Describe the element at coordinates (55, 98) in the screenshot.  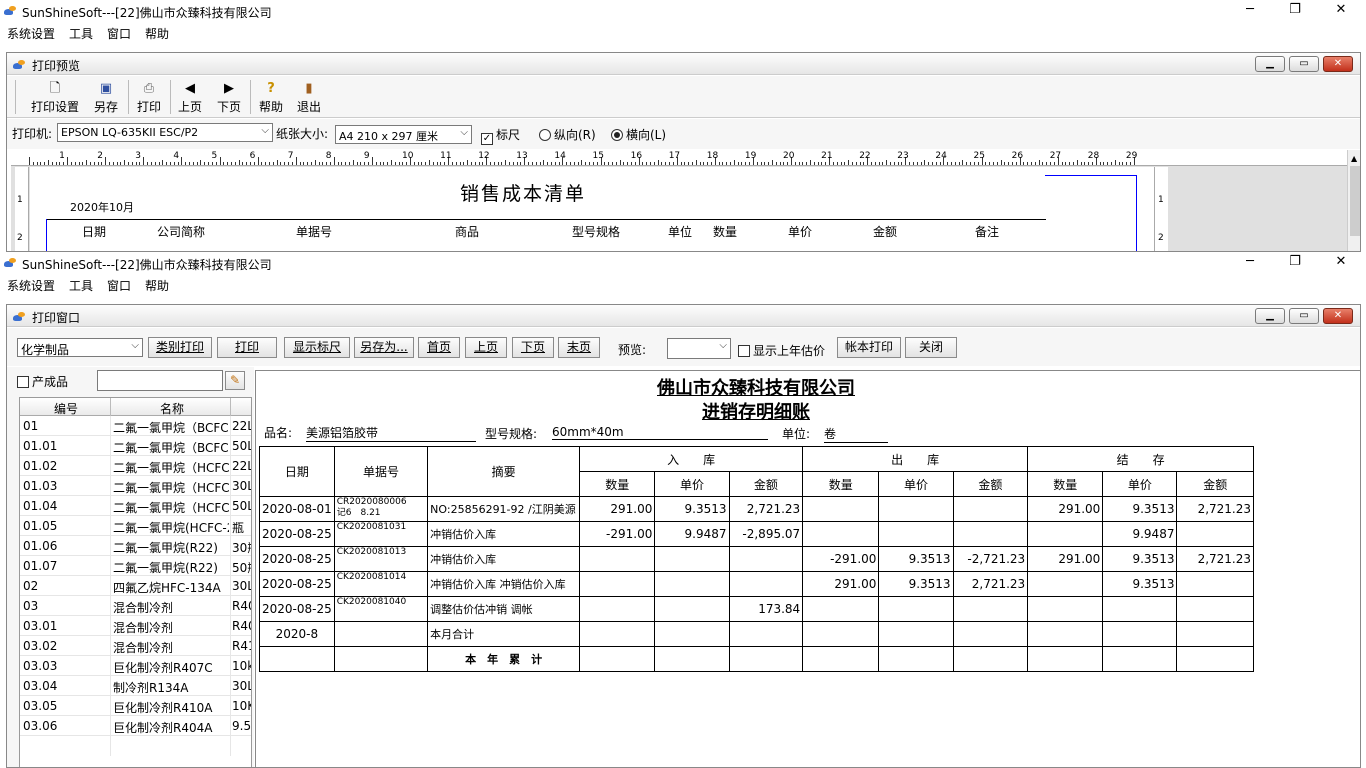
I see `print-setup-button: 🗋 打印设置` at that location.